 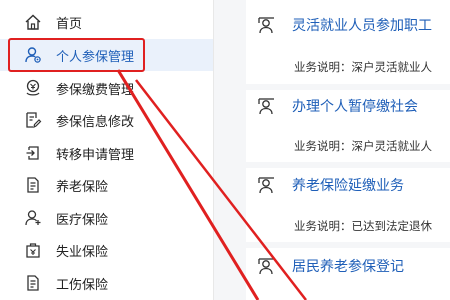 I want to click on sidebar-item-payment: 参保缴费管理, so click(x=106, y=88).